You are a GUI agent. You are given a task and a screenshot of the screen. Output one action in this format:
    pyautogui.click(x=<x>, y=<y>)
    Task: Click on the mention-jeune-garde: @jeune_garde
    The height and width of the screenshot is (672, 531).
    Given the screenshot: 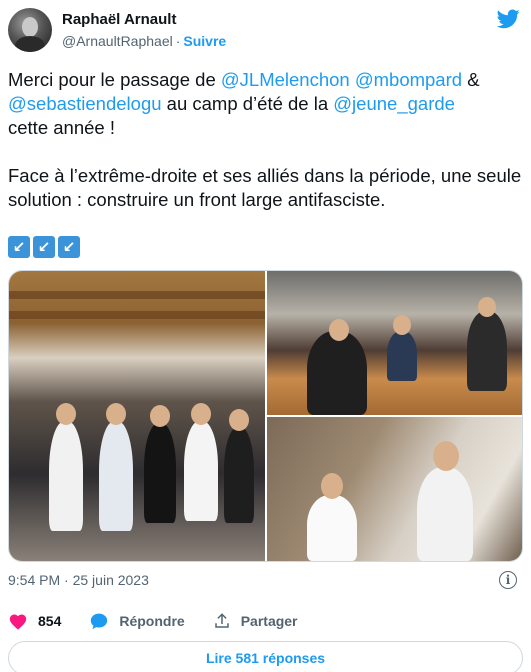 What is the action you would take?
    pyautogui.click(x=394, y=103)
    